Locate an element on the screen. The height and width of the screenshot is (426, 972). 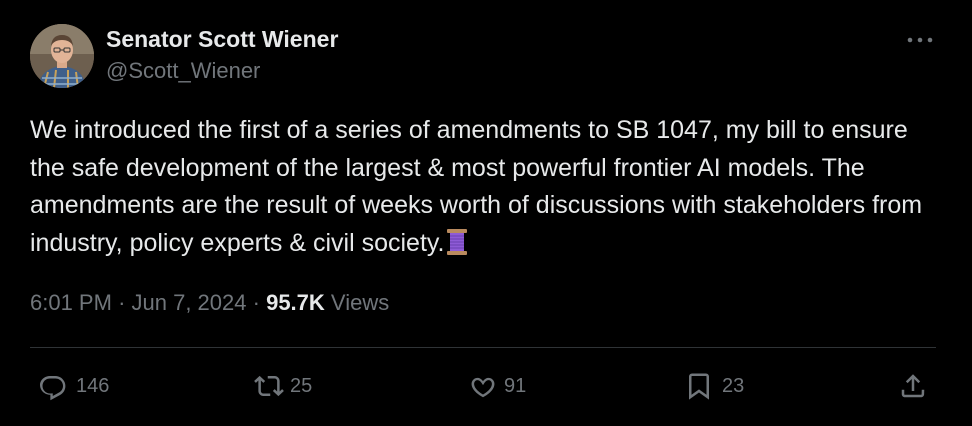
divider is located at coordinates (483, 347).